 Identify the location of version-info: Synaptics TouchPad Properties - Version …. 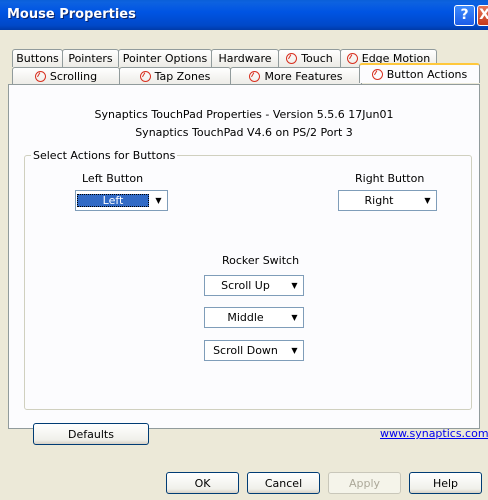
(244, 114).